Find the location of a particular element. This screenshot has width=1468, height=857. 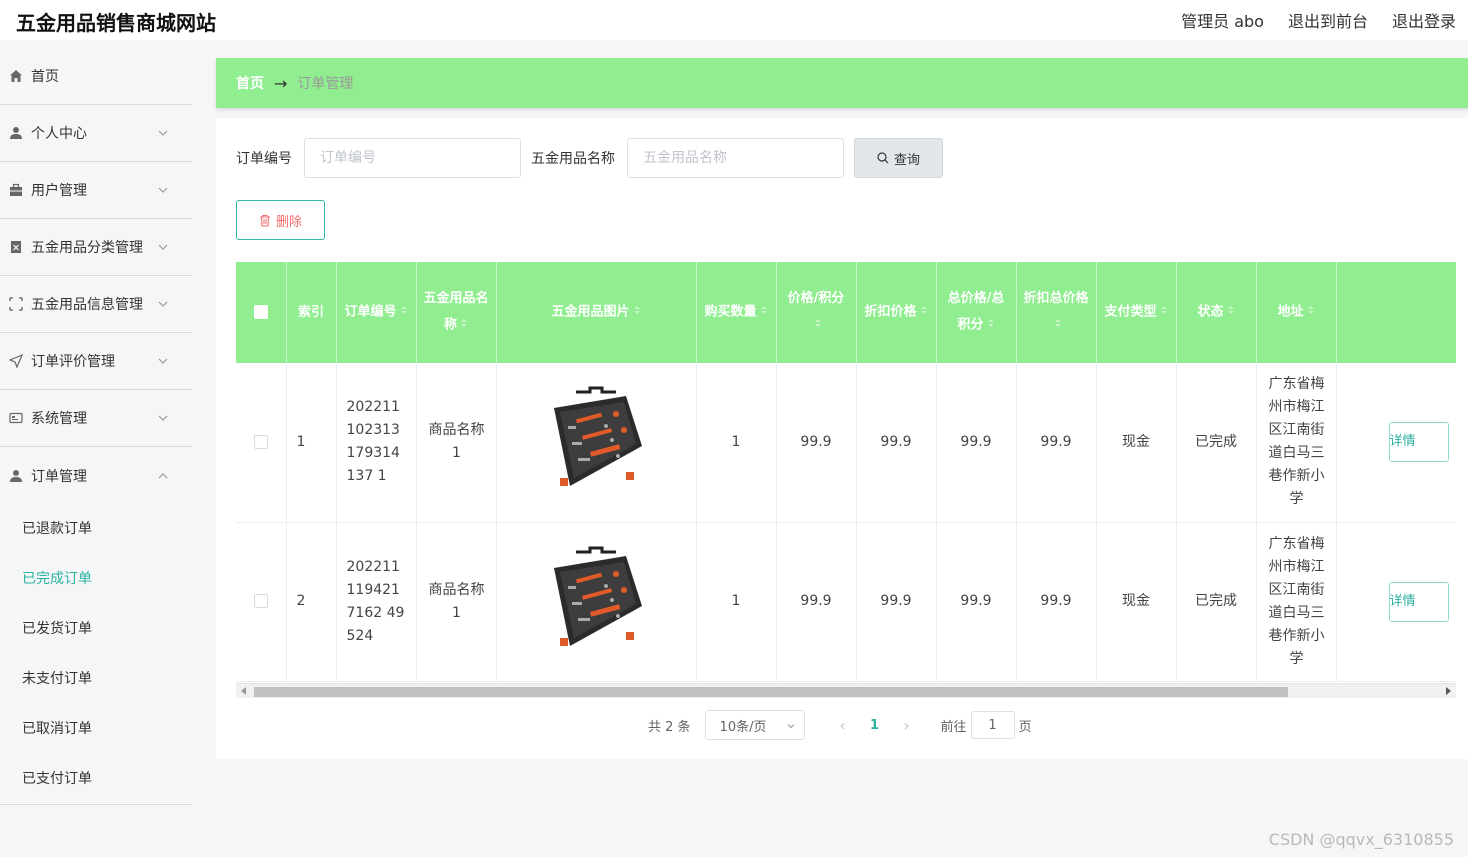

sidebar-item-label: 用户管理 is located at coordinates (59, 191).